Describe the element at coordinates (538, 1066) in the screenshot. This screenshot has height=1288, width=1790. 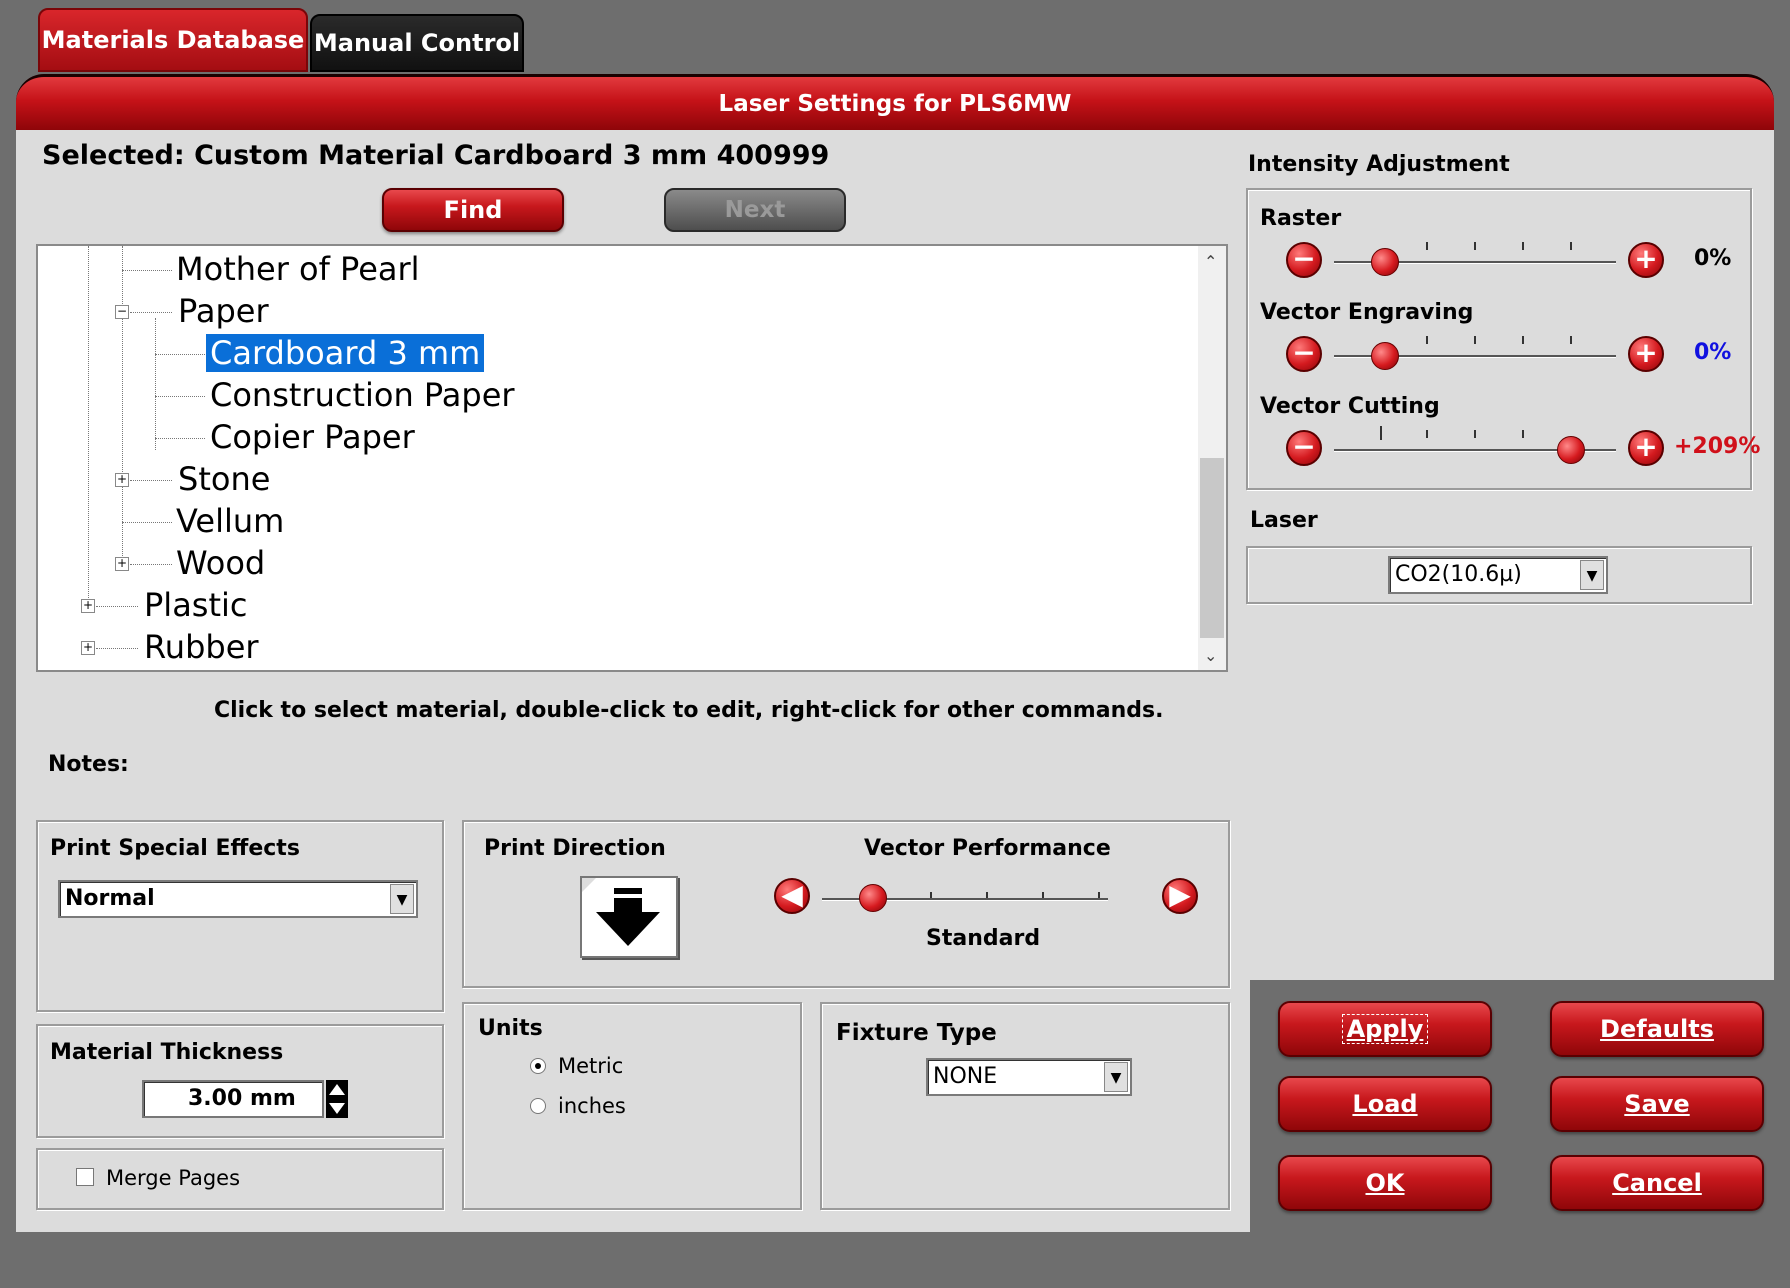
I see `units-metric-radio` at that location.